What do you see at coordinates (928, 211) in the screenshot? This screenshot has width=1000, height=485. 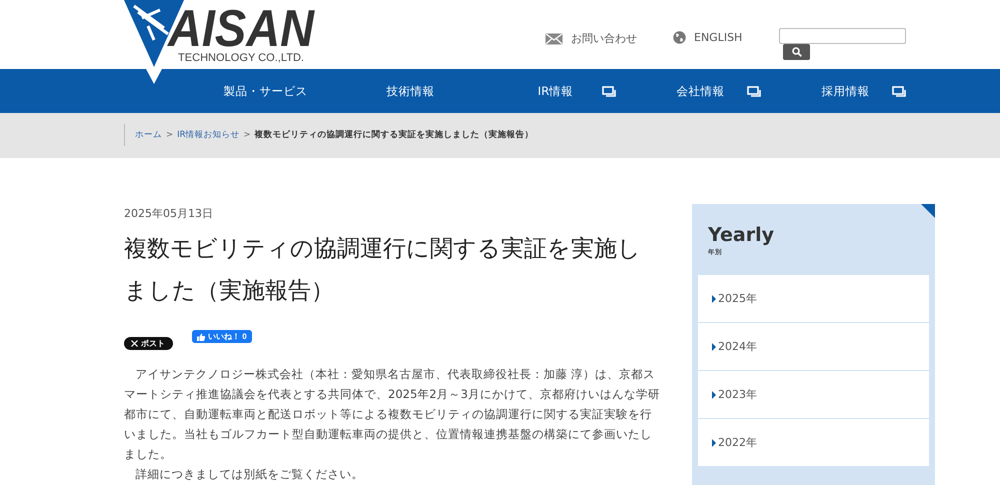 I see `corner-fold-icon` at bounding box center [928, 211].